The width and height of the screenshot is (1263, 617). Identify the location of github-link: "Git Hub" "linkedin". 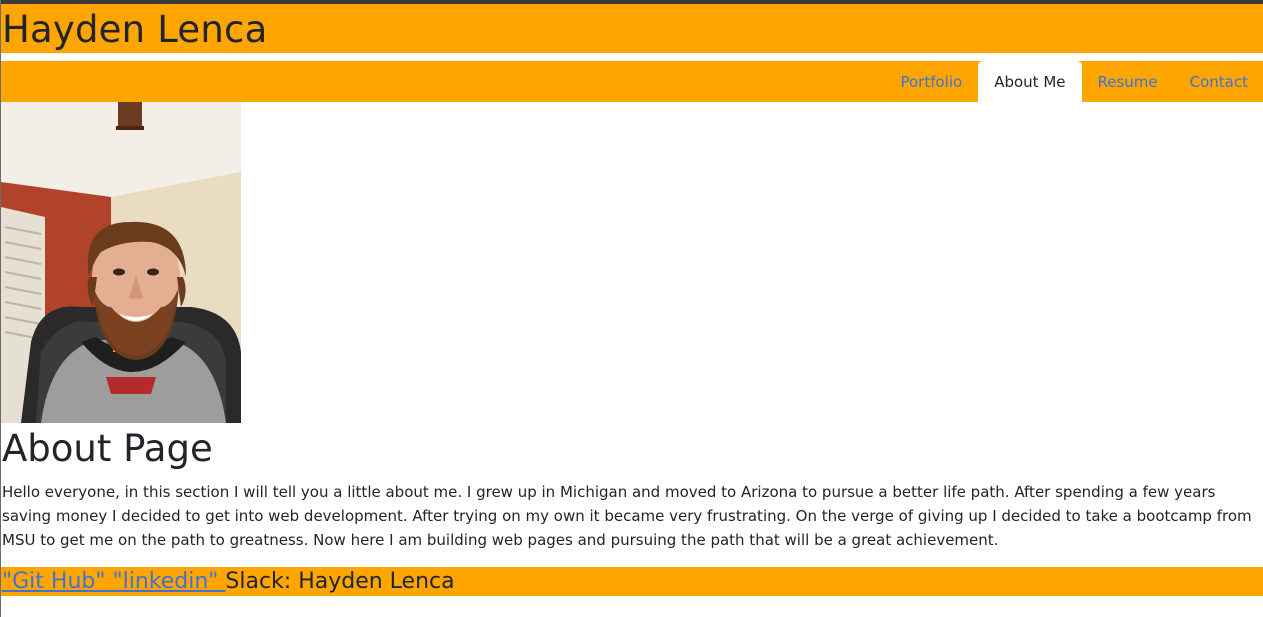
(113, 581).